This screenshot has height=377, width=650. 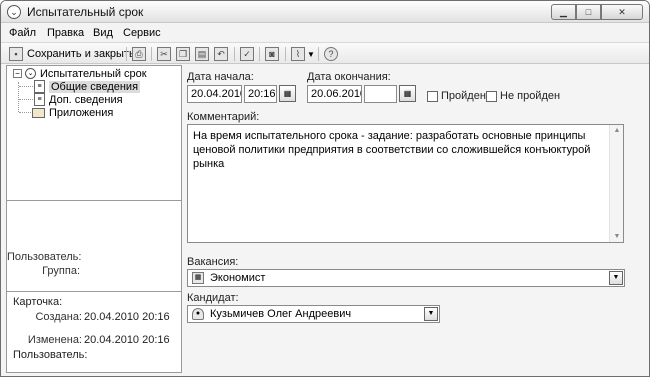 What do you see at coordinates (213, 298) in the screenshot?
I see `candidate-label: Кандидат:` at bounding box center [213, 298].